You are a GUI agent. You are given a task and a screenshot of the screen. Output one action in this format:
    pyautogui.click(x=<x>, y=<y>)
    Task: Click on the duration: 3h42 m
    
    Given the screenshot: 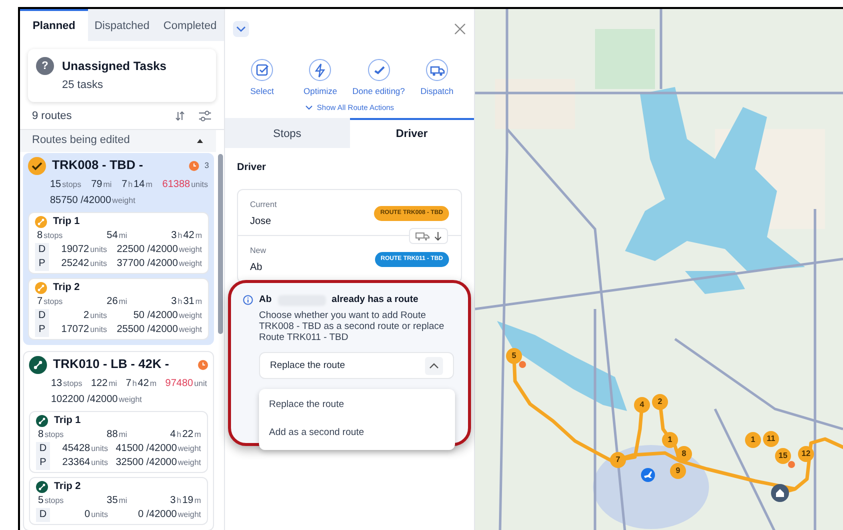 What is the action you would take?
    pyautogui.click(x=186, y=235)
    